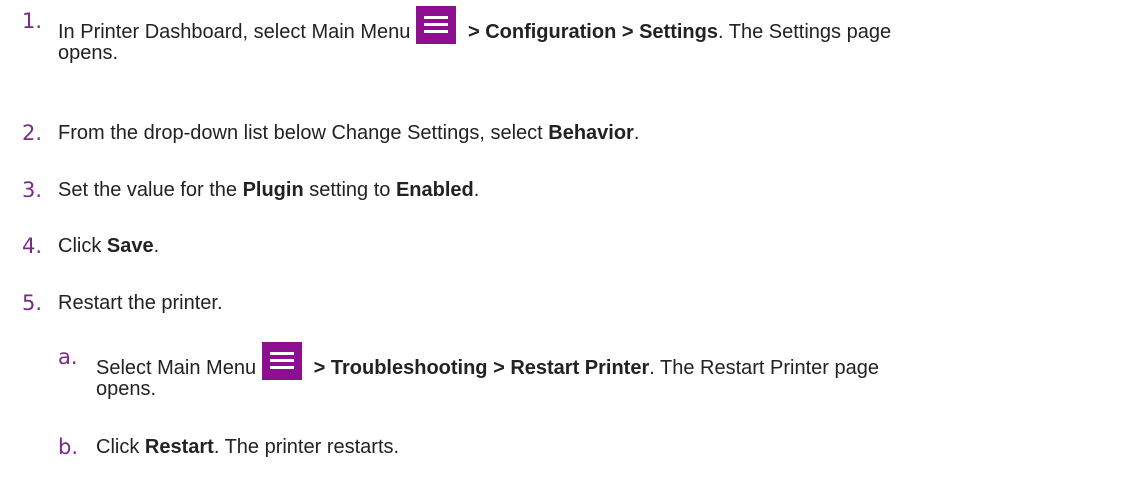 The width and height of the screenshot is (1138, 478). I want to click on setting-name: Plugin, so click(273, 190).